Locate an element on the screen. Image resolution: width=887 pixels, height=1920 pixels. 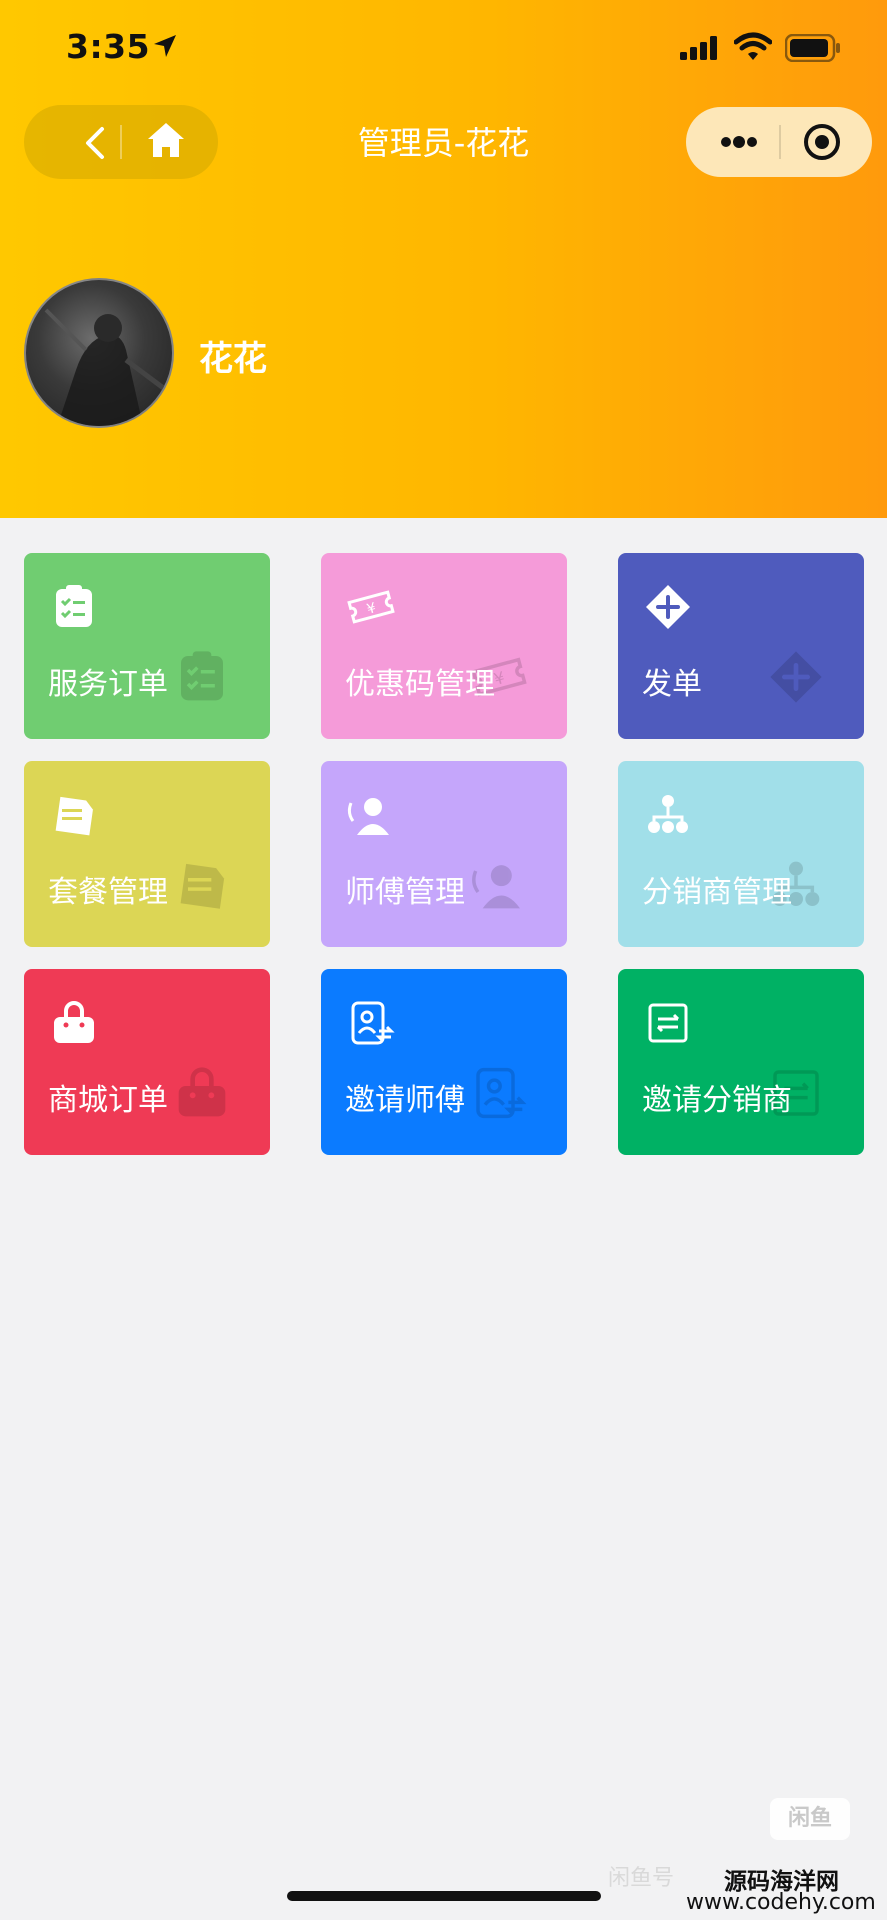
home-indicator is located at coordinates (444, 1896).